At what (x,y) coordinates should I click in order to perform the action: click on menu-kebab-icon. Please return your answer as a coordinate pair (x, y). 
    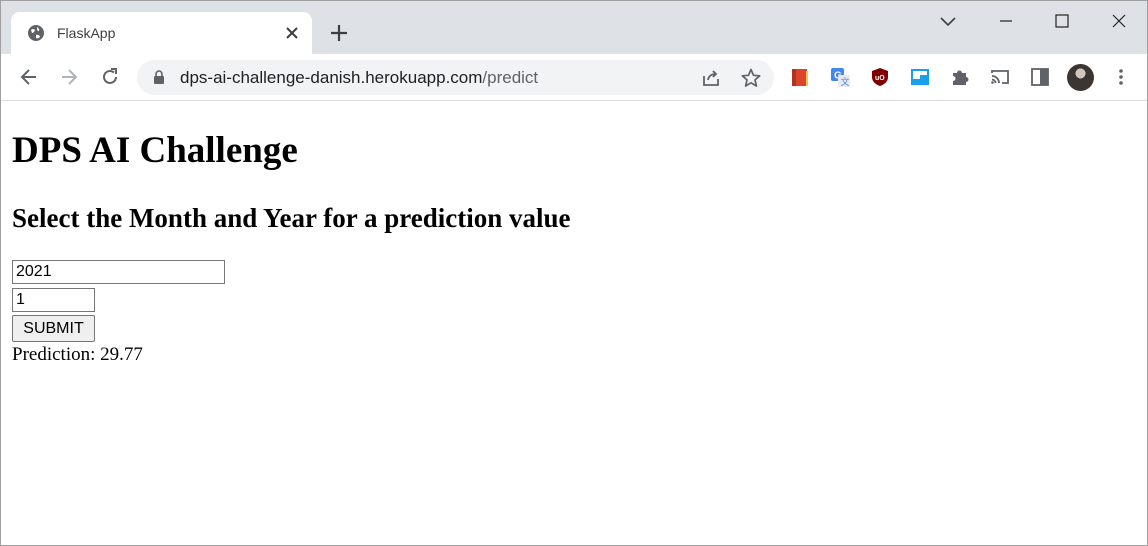
    Looking at the image, I should click on (1121, 77).